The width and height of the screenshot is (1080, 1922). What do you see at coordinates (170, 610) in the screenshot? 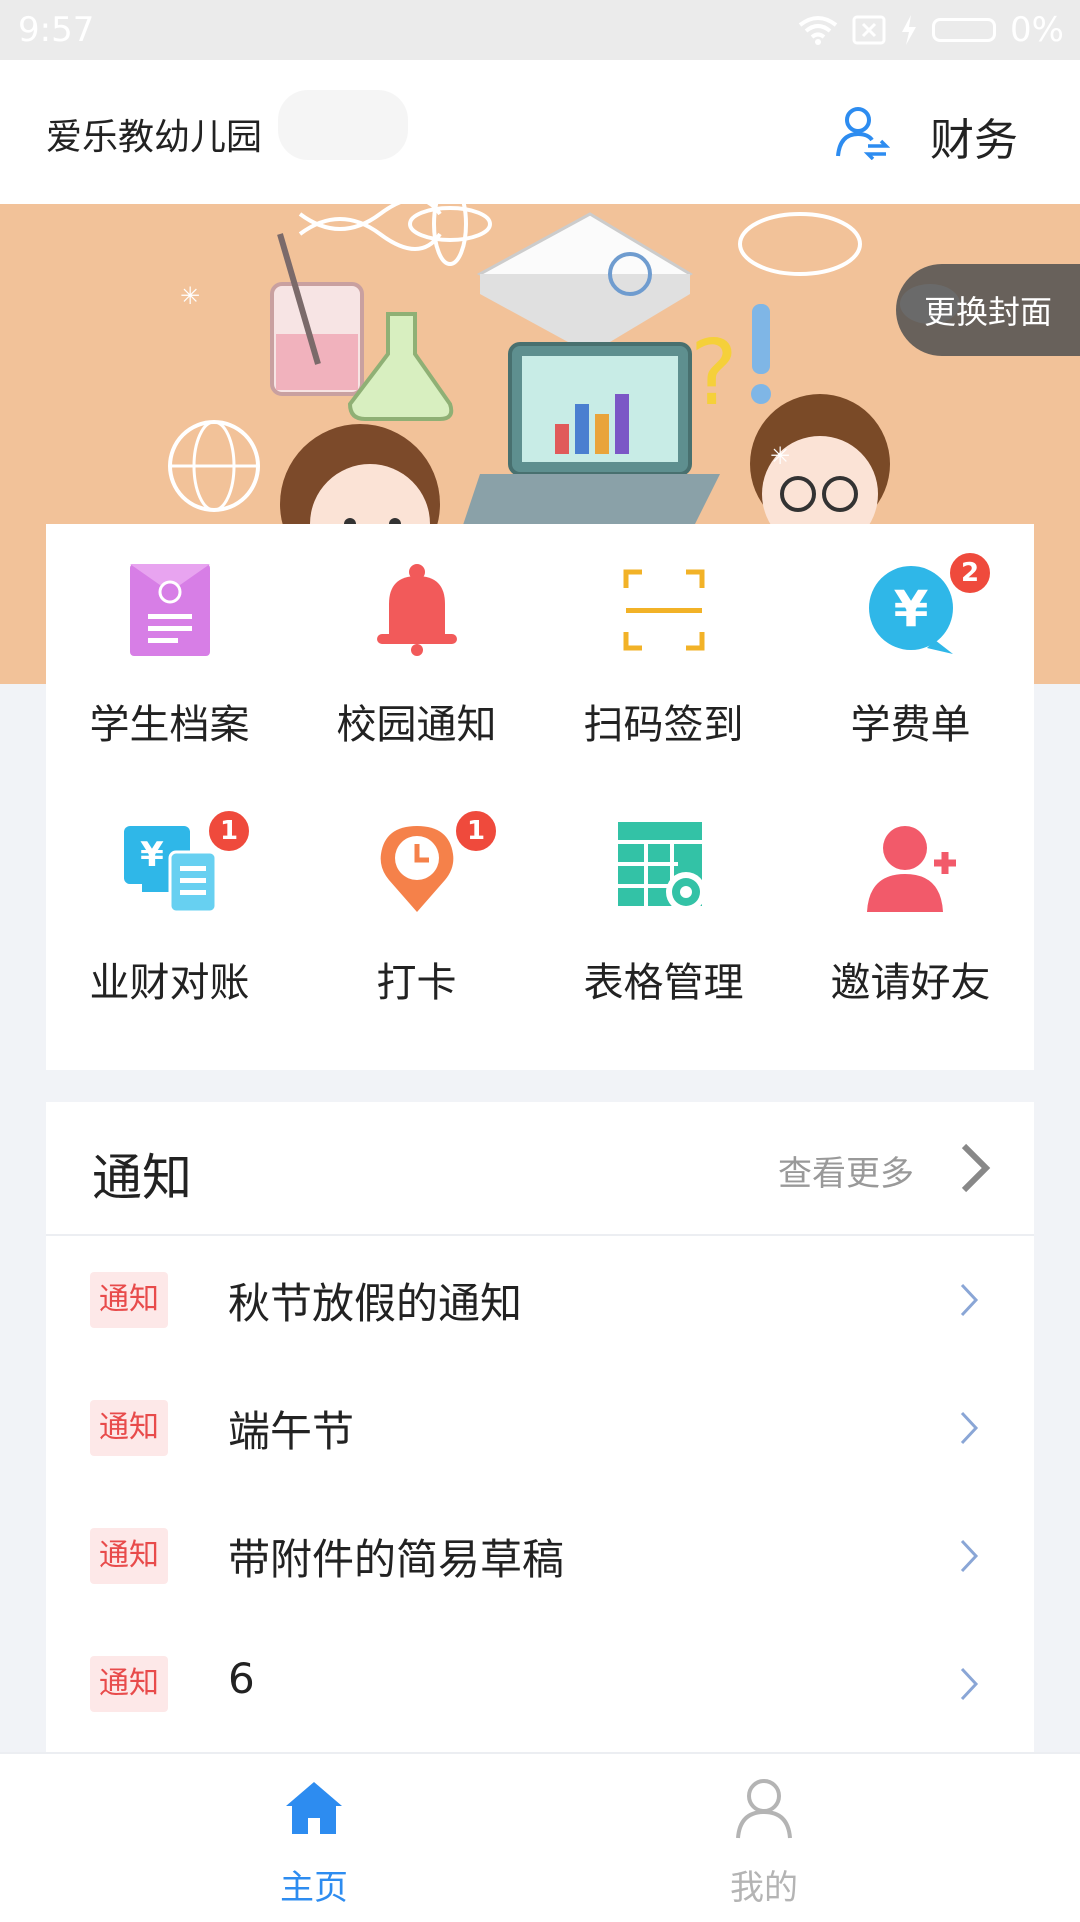
I see `student-file-icon` at bounding box center [170, 610].